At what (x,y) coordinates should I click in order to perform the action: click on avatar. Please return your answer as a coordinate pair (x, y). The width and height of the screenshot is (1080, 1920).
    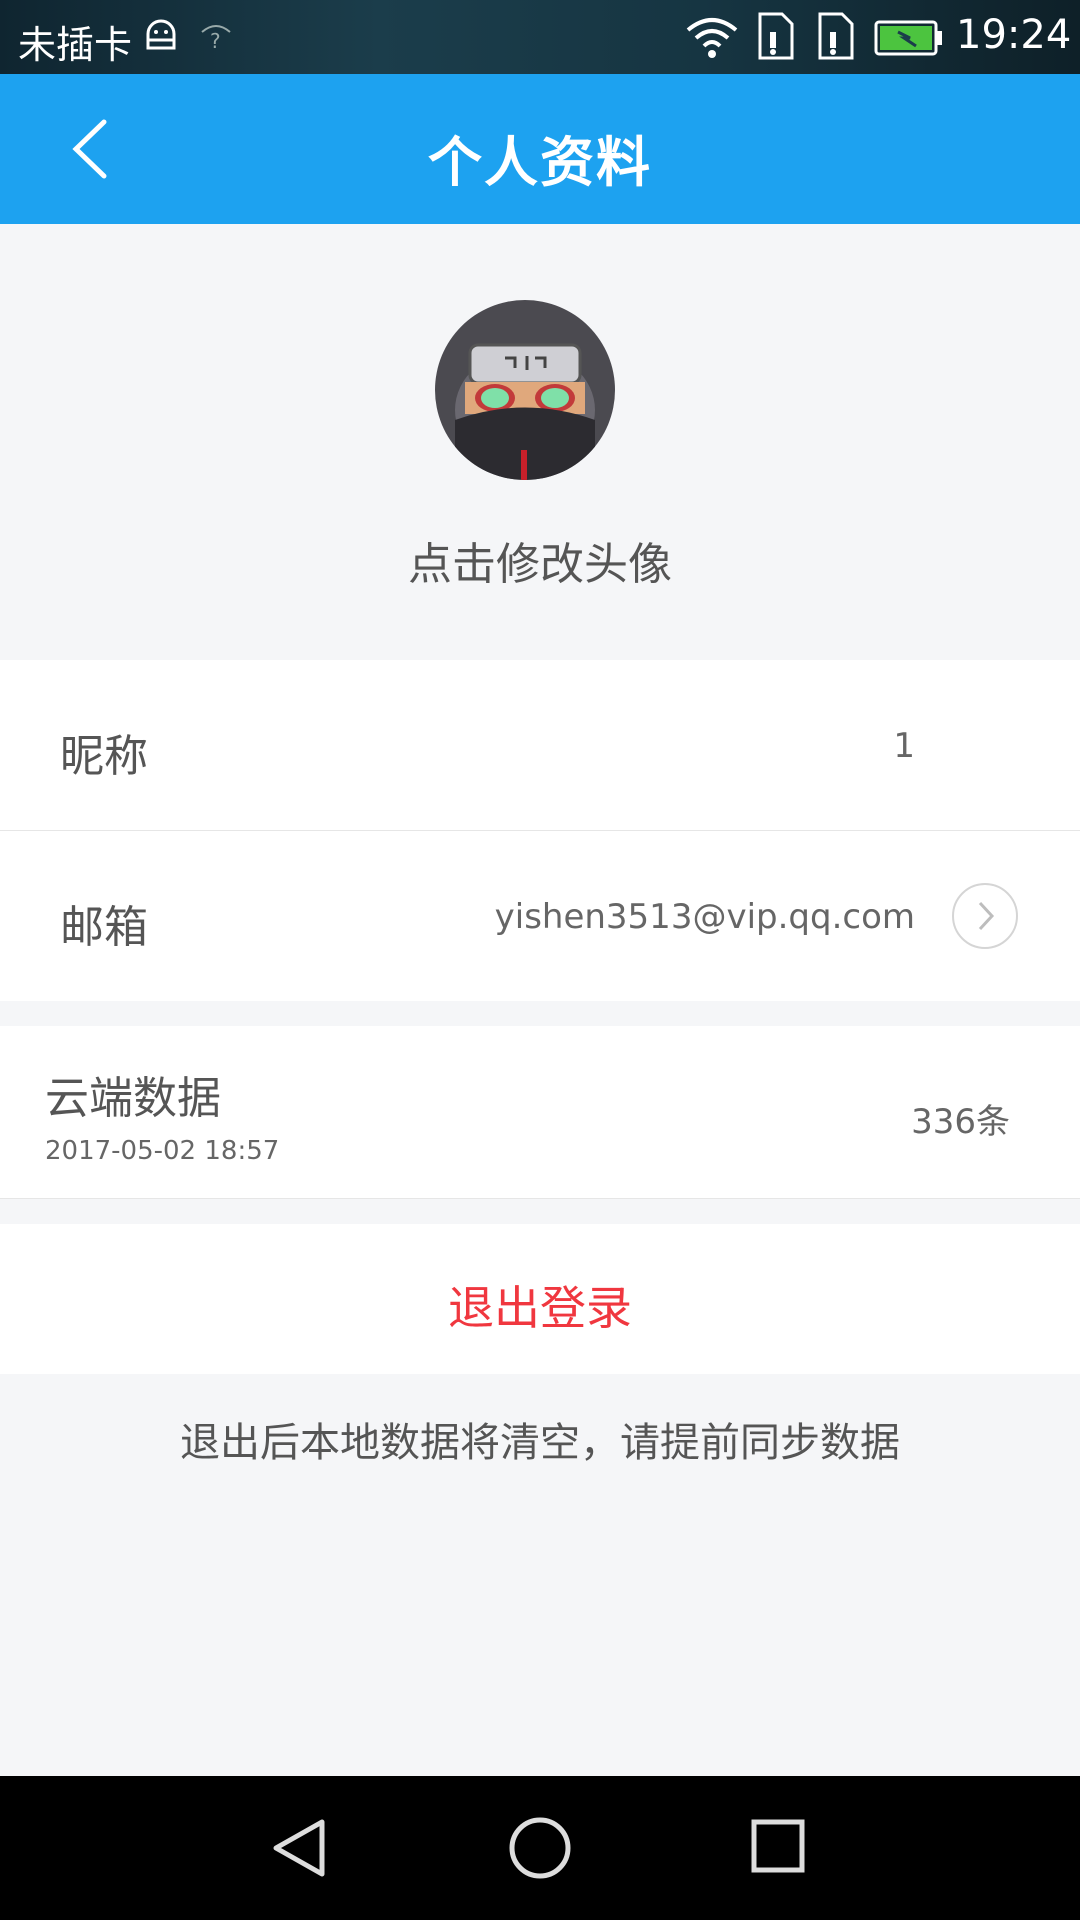
    Looking at the image, I should click on (525, 390).